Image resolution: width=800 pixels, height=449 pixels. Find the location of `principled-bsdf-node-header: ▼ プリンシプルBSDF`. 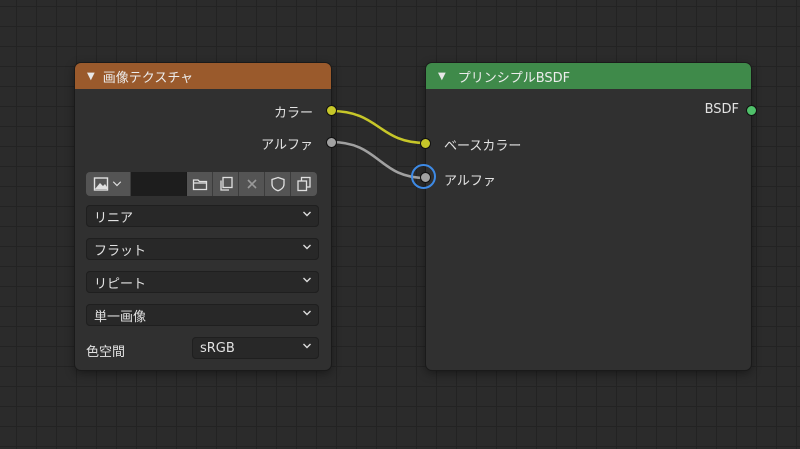

principled-bsdf-node-header: ▼ プリンシプルBSDF is located at coordinates (588, 76).